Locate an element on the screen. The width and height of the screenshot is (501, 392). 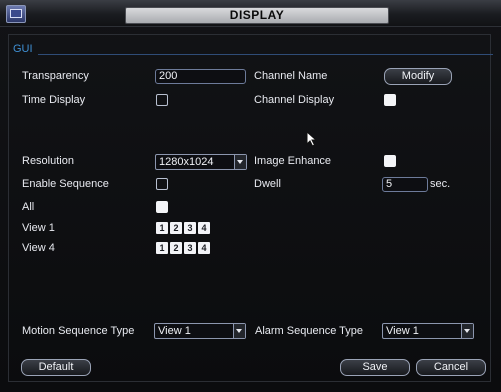
view4-channel-group: 1 2 3 4 is located at coordinates (183, 248).